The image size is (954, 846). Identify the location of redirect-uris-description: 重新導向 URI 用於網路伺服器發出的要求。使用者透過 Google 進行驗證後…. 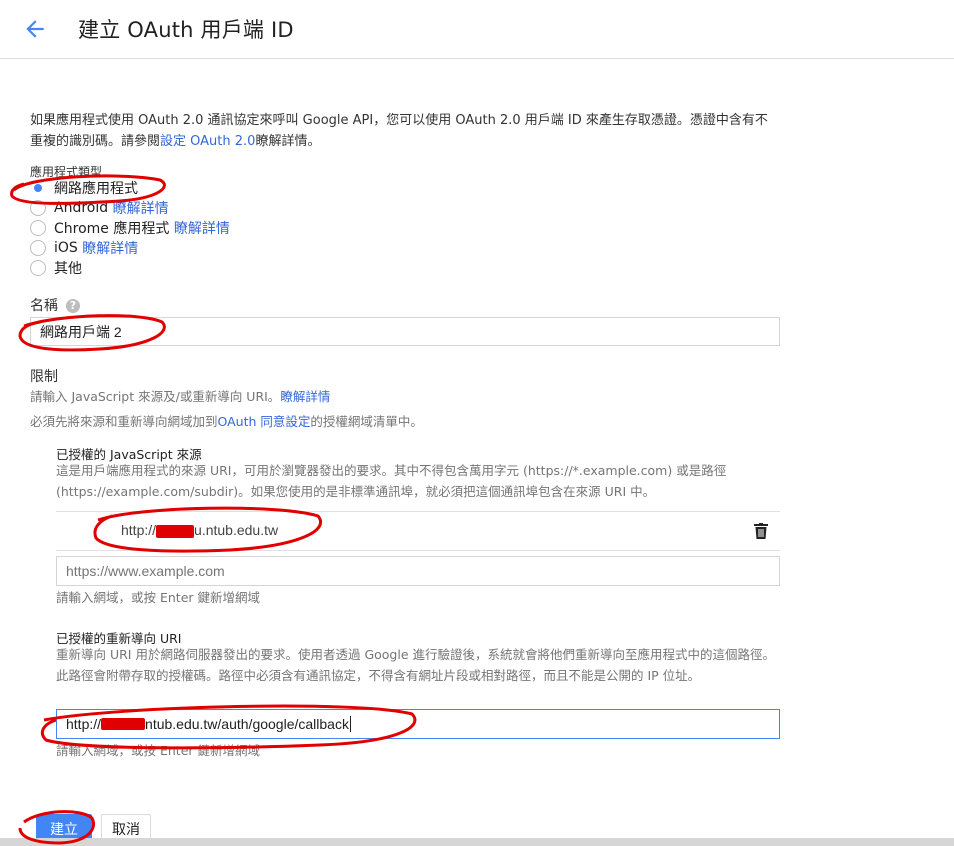
(415, 665).